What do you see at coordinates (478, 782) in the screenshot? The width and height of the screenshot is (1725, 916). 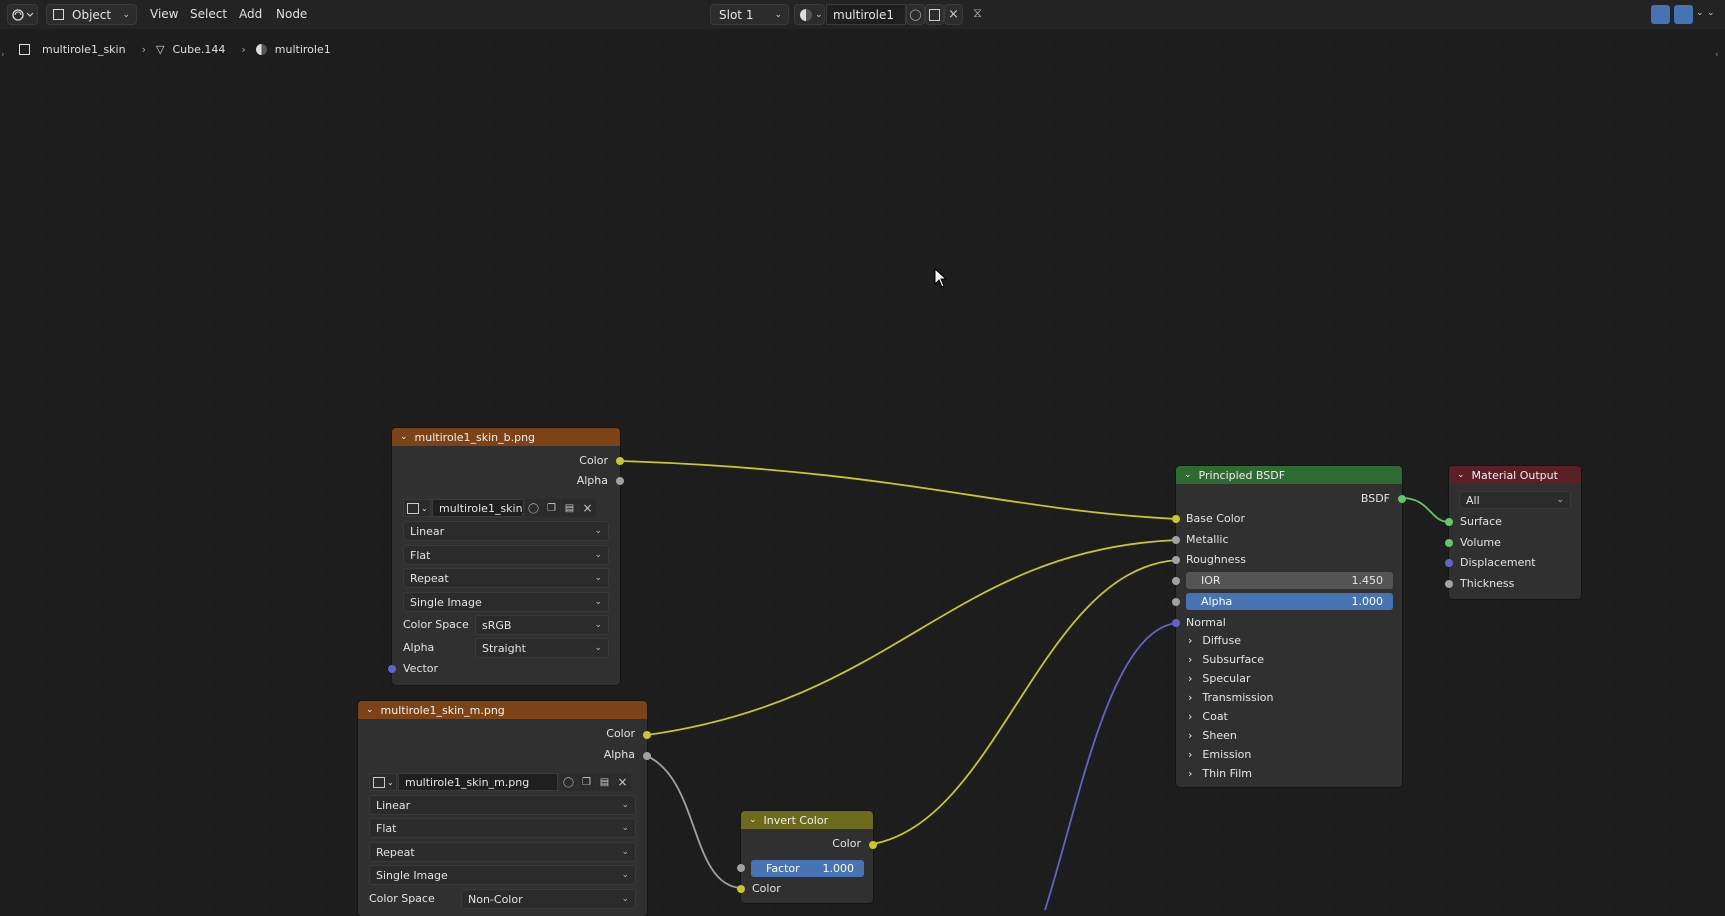 I see `image-name-field: multirole1_skin_m.png` at bounding box center [478, 782].